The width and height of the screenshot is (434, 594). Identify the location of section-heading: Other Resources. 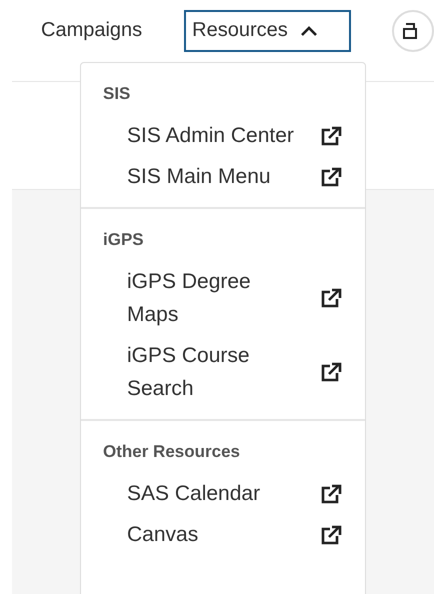
(171, 452).